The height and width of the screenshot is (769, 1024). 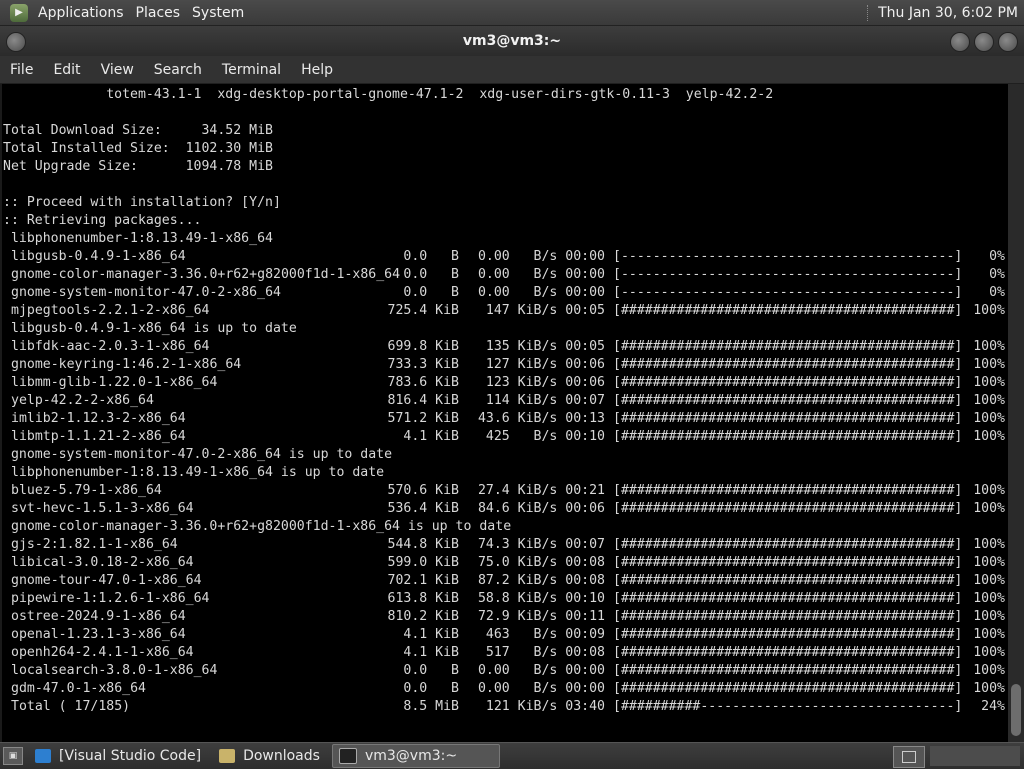 I want to click on download-size: 699.8 KiB, so click(x=423, y=346).